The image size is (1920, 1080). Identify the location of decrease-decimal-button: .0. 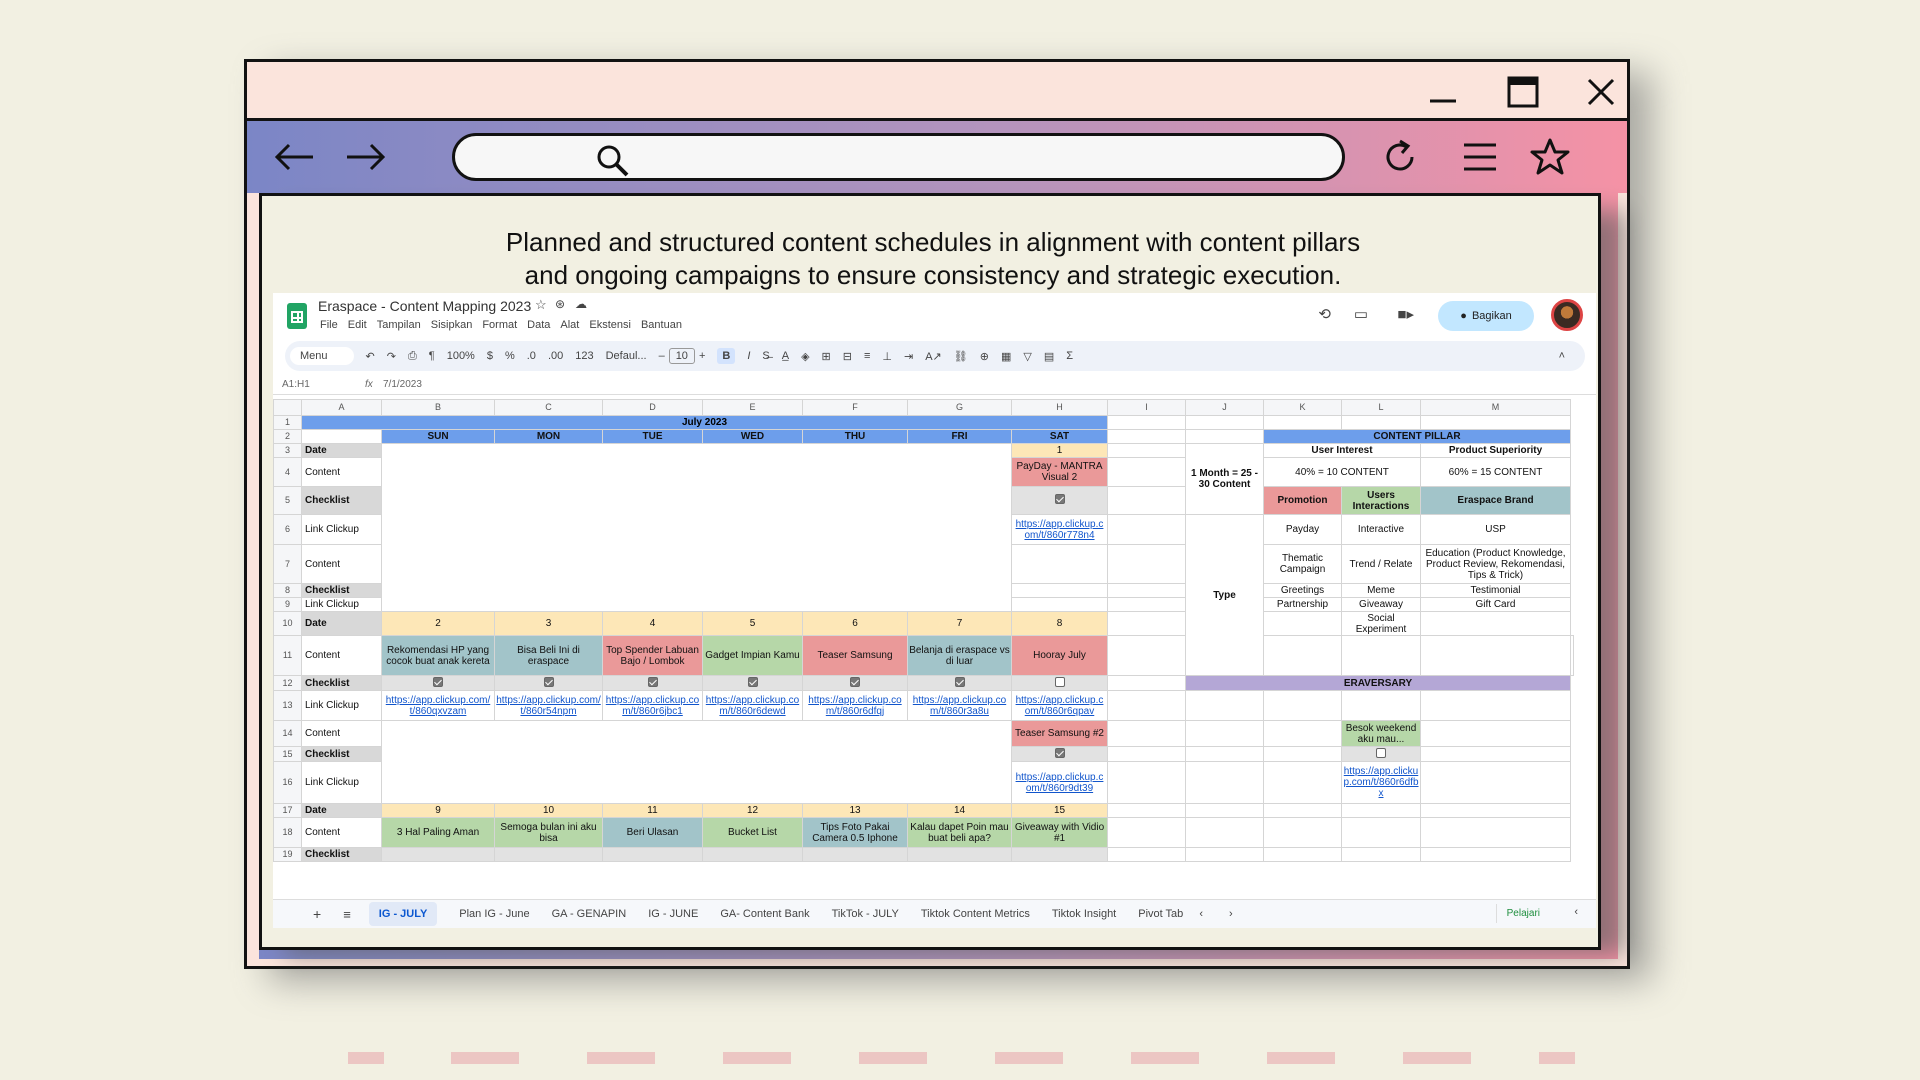
(531, 356).